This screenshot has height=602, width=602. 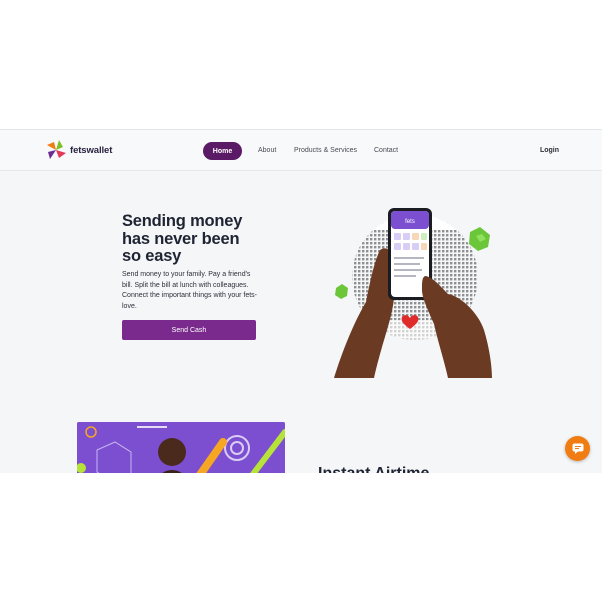 What do you see at coordinates (325, 150) in the screenshot?
I see `nav-products-link: Products & Services` at bounding box center [325, 150].